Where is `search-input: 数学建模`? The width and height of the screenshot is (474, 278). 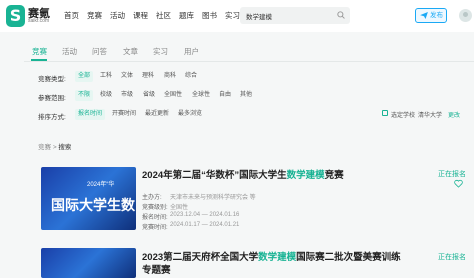
search-input: 数学建模 is located at coordinates (295, 15).